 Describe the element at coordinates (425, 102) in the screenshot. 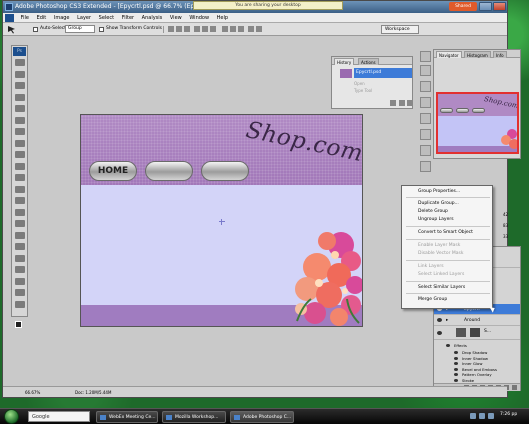

I see `brushes-panel-icon` at that location.